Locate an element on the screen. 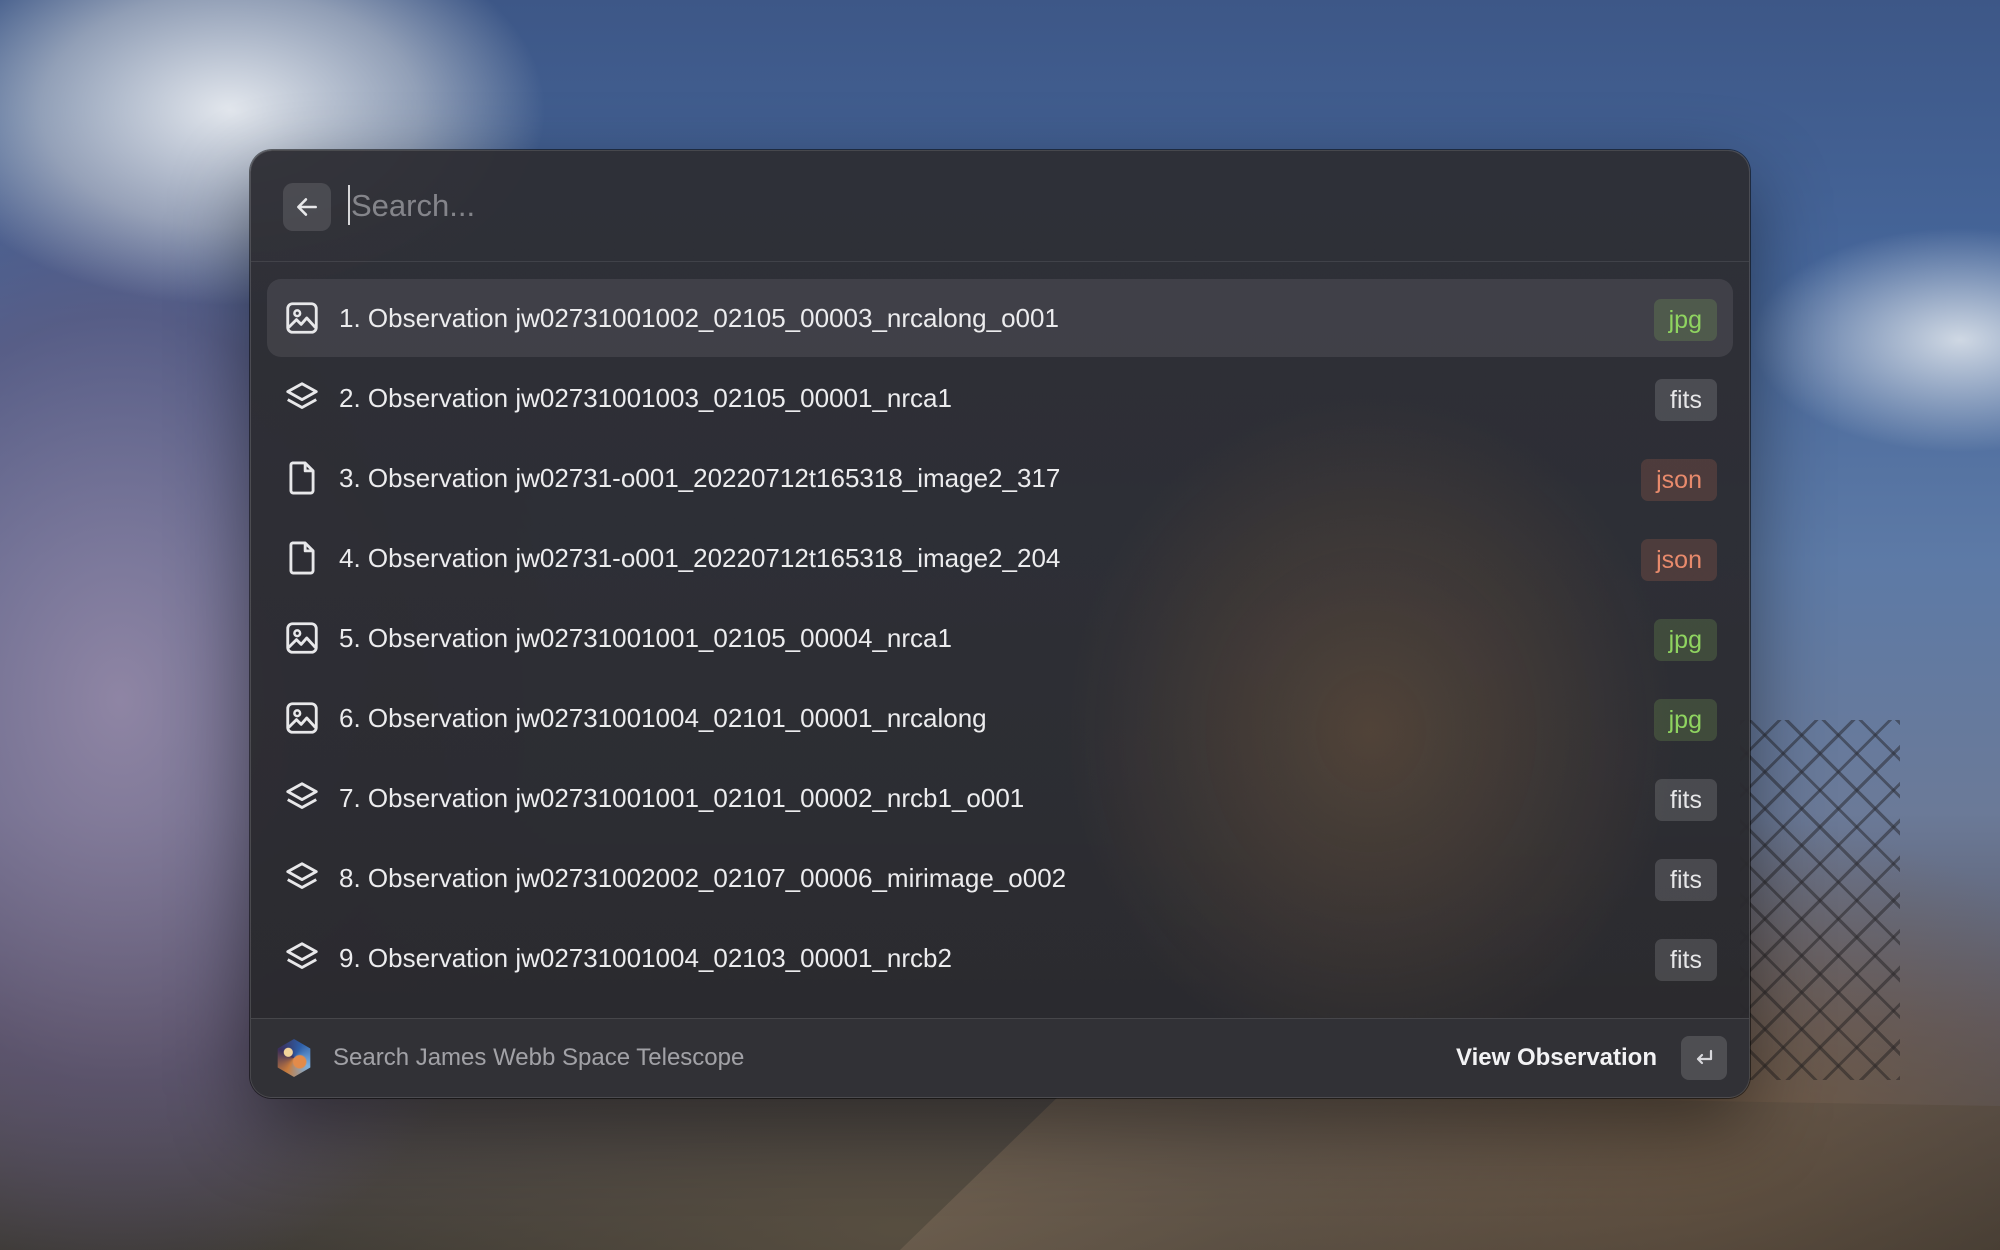 The width and height of the screenshot is (2000, 1250). text-caret is located at coordinates (349, 205).